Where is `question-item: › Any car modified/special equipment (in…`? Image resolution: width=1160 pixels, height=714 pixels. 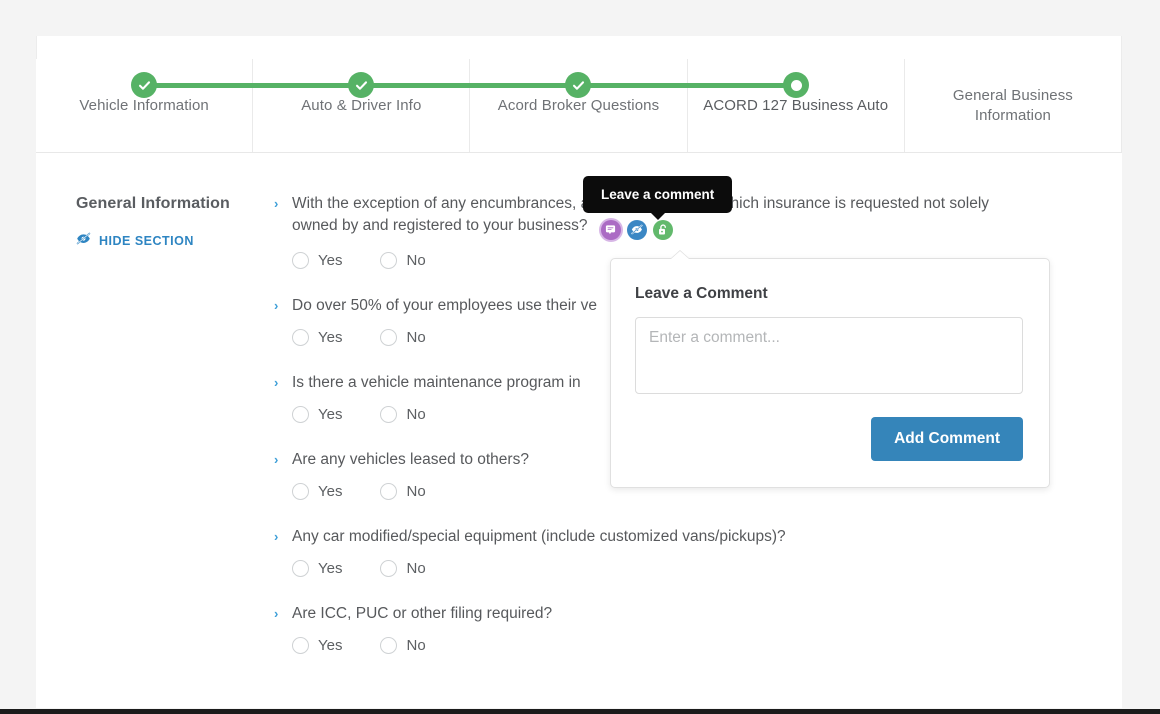
question-item: › Any car modified/special equipment (in… is located at coordinates (674, 551).